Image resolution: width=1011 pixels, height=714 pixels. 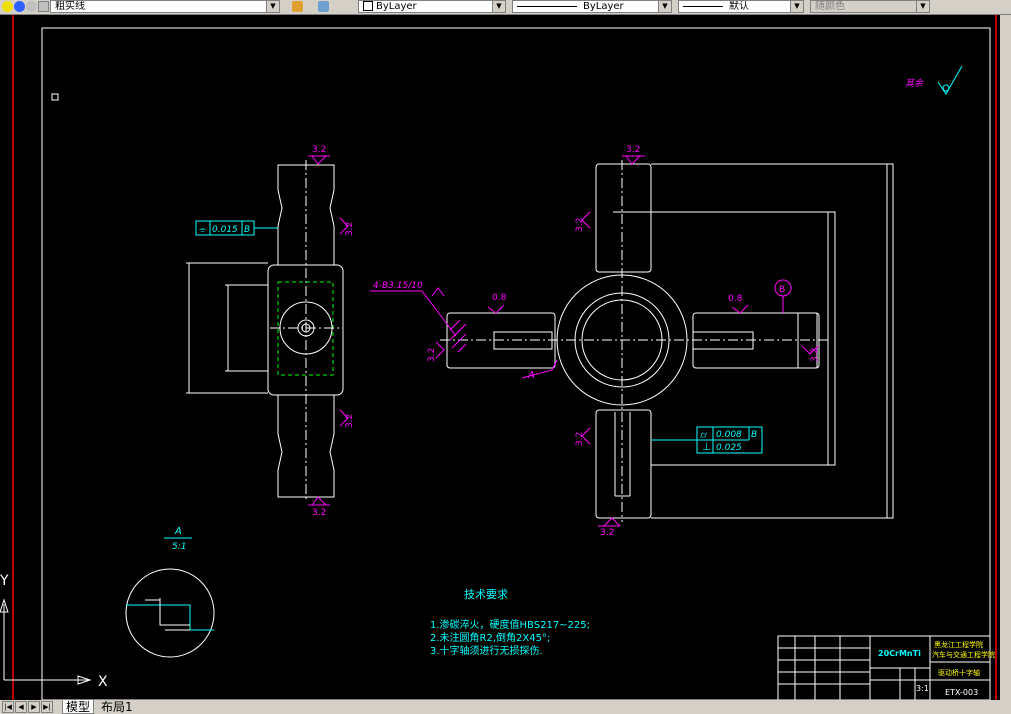 What do you see at coordinates (505, 707) in the screenshot?
I see `layout-tab-bar: |◀ ◀ ▶ ▶| 模型 布局1` at bounding box center [505, 707].